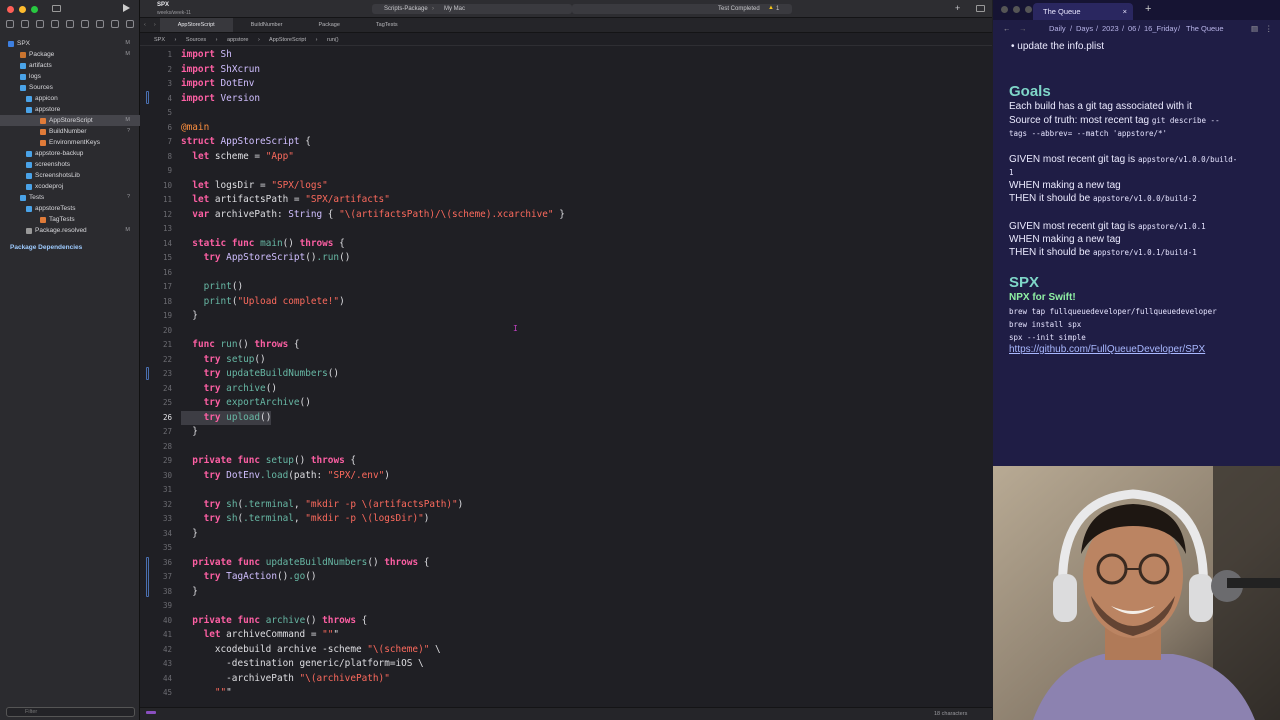  What do you see at coordinates (10, 24) in the screenshot?
I see `folder-icon` at bounding box center [10, 24].